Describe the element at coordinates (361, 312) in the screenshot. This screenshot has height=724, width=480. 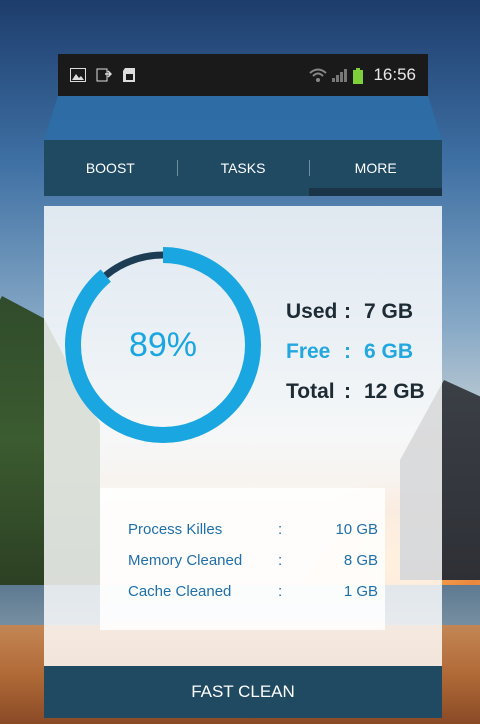
I see `stat-used: Used : 7 GB` at that location.